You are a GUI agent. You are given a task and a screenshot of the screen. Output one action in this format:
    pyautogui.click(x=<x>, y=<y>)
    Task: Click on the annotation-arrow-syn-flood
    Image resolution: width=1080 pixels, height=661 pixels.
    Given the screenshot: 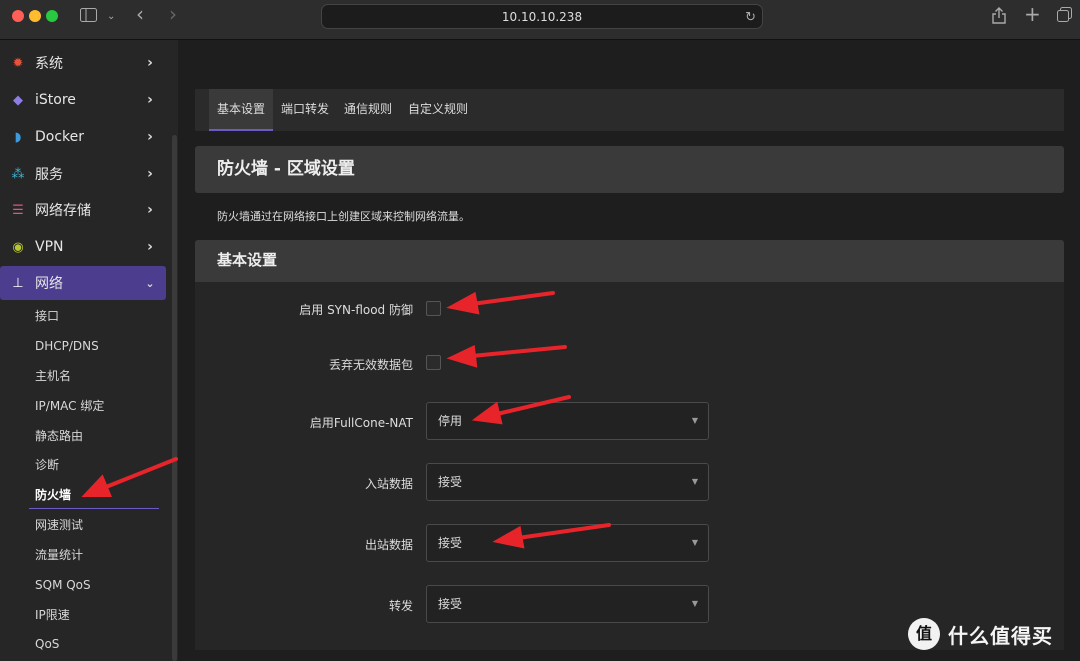 What is the action you would take?
    pyautogui.click(x=512, y=298)
    